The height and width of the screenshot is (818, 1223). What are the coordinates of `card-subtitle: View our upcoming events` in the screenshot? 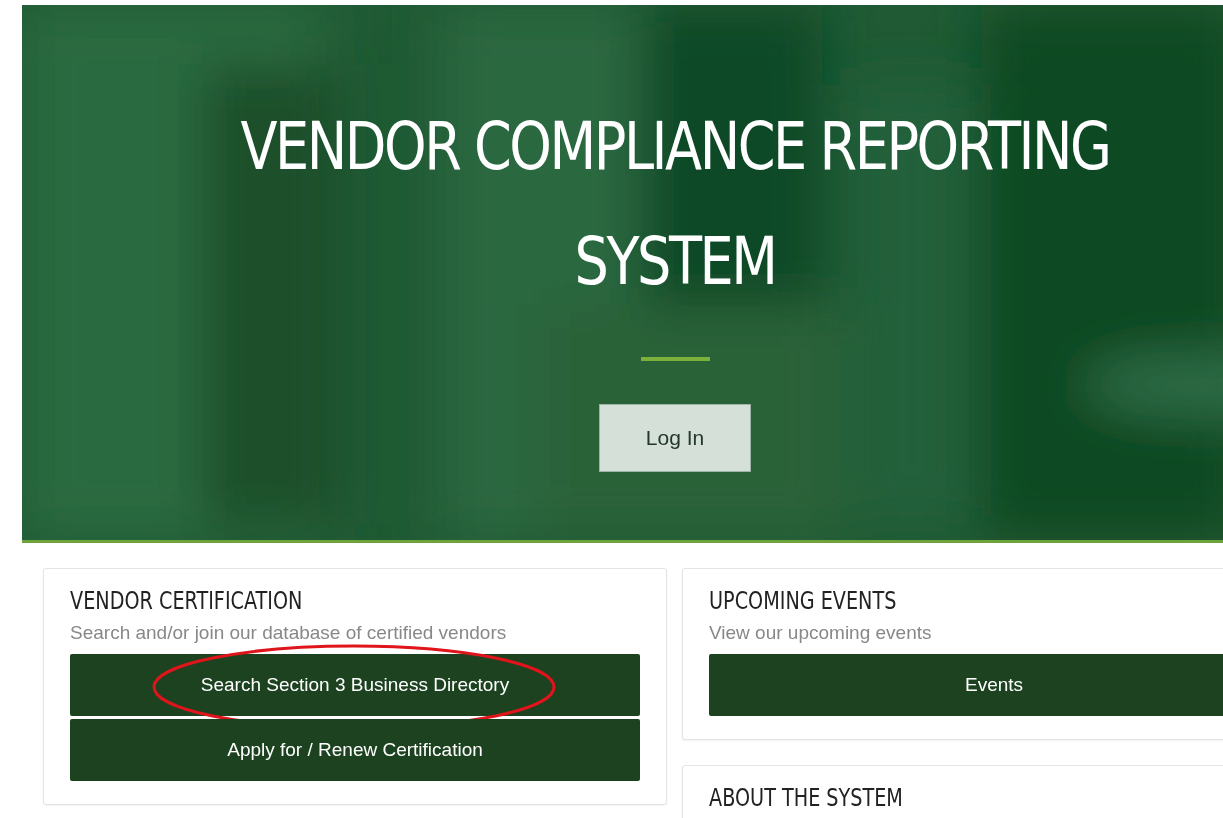 It's located at (821, 633).